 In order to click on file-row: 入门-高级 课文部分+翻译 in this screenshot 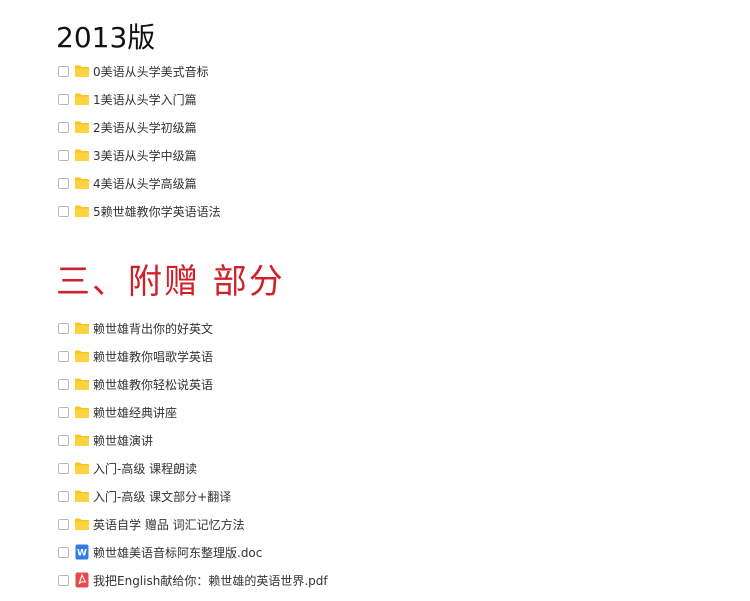, I will do `click(193, 496)`.